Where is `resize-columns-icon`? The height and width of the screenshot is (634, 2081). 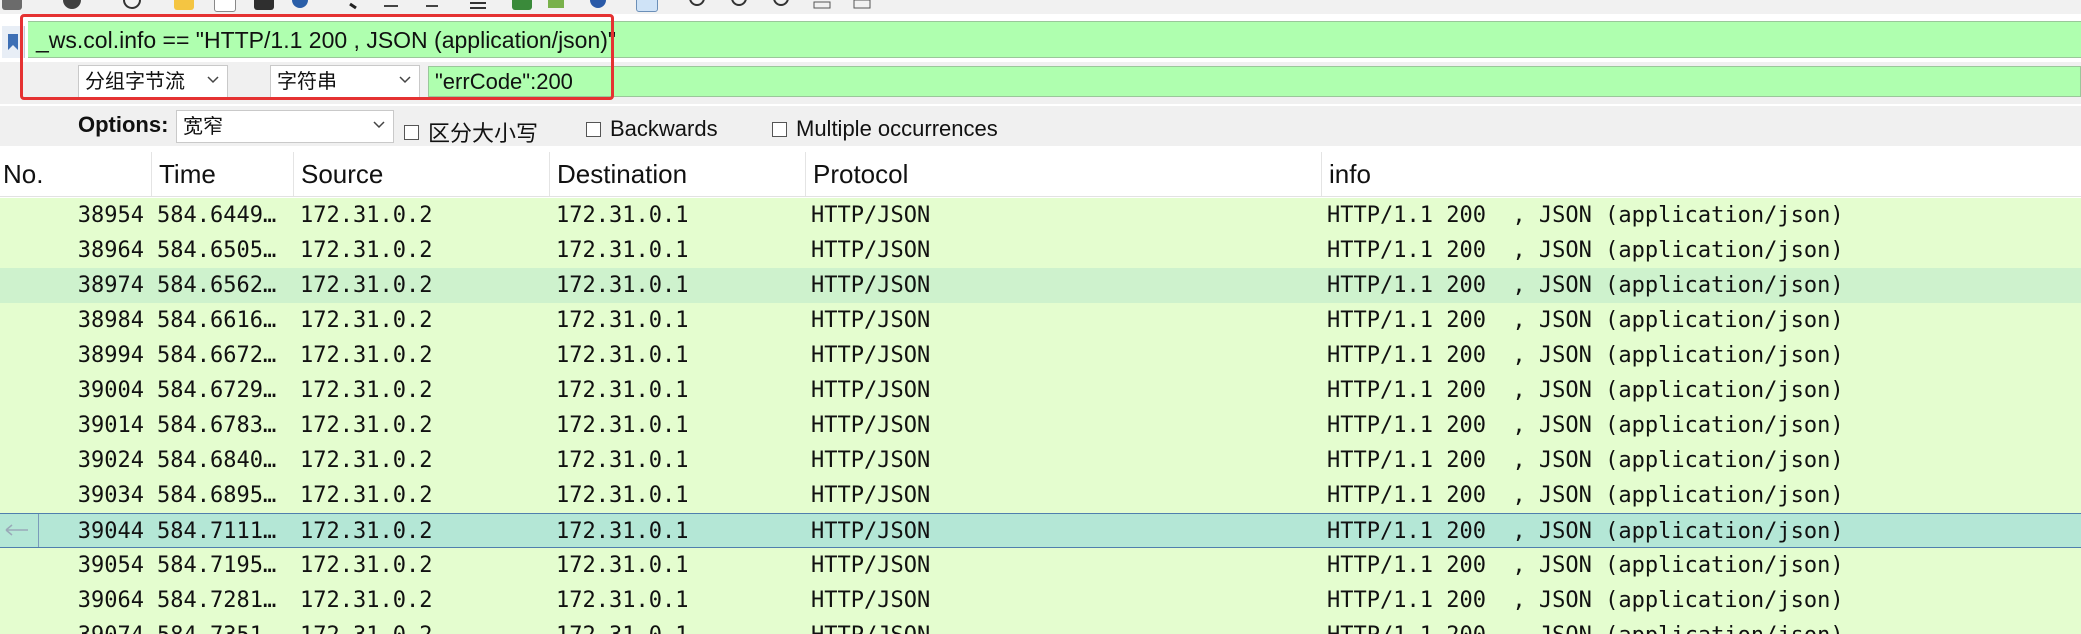 resize-columns-icon is located at coordinates (822, 5).